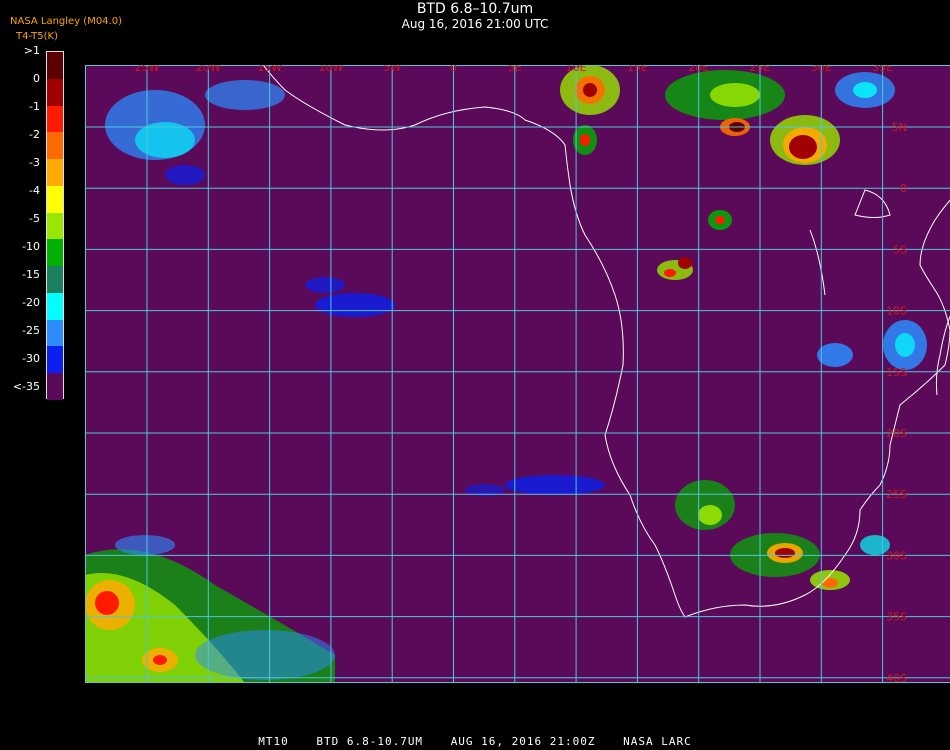  Describe the element at coordinates (31, 330) in the screenshot. I see `legend-label: -25` at that location.